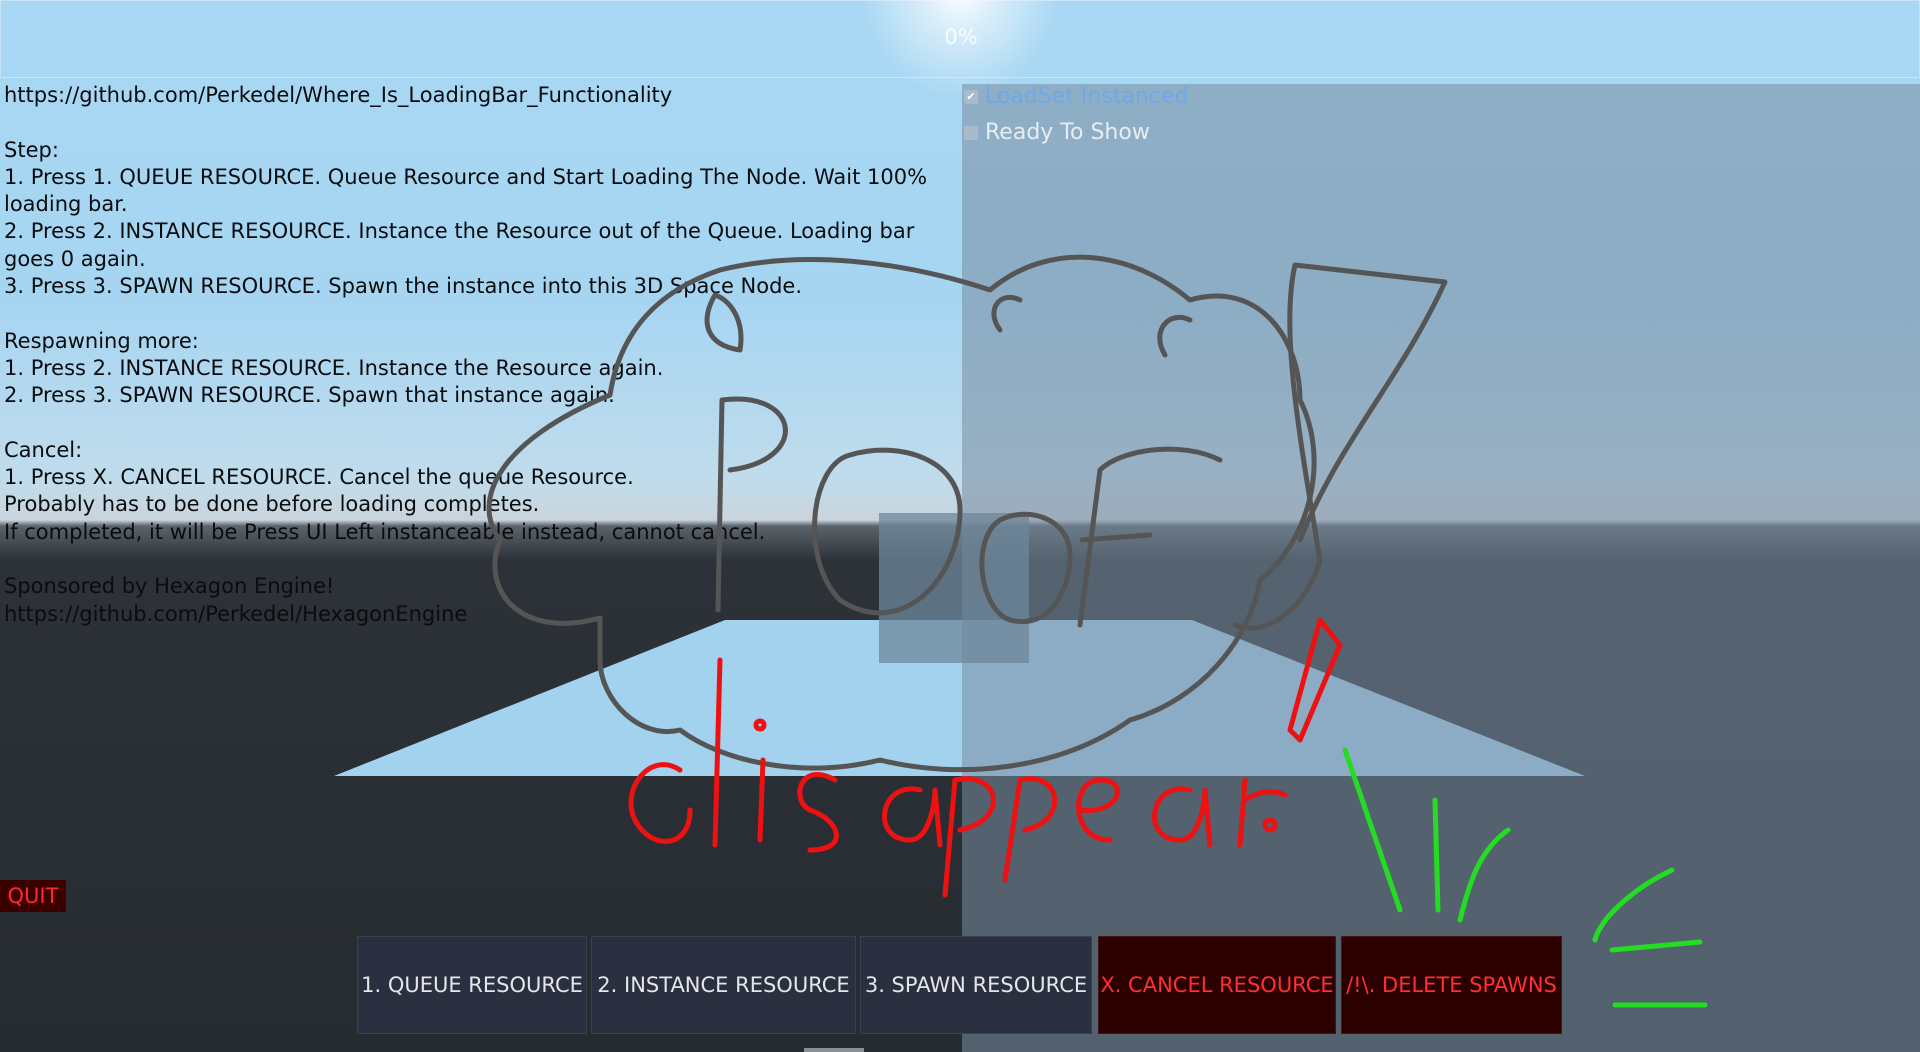  I want to click on loading-percent-label: 0%, so click(961, 37).